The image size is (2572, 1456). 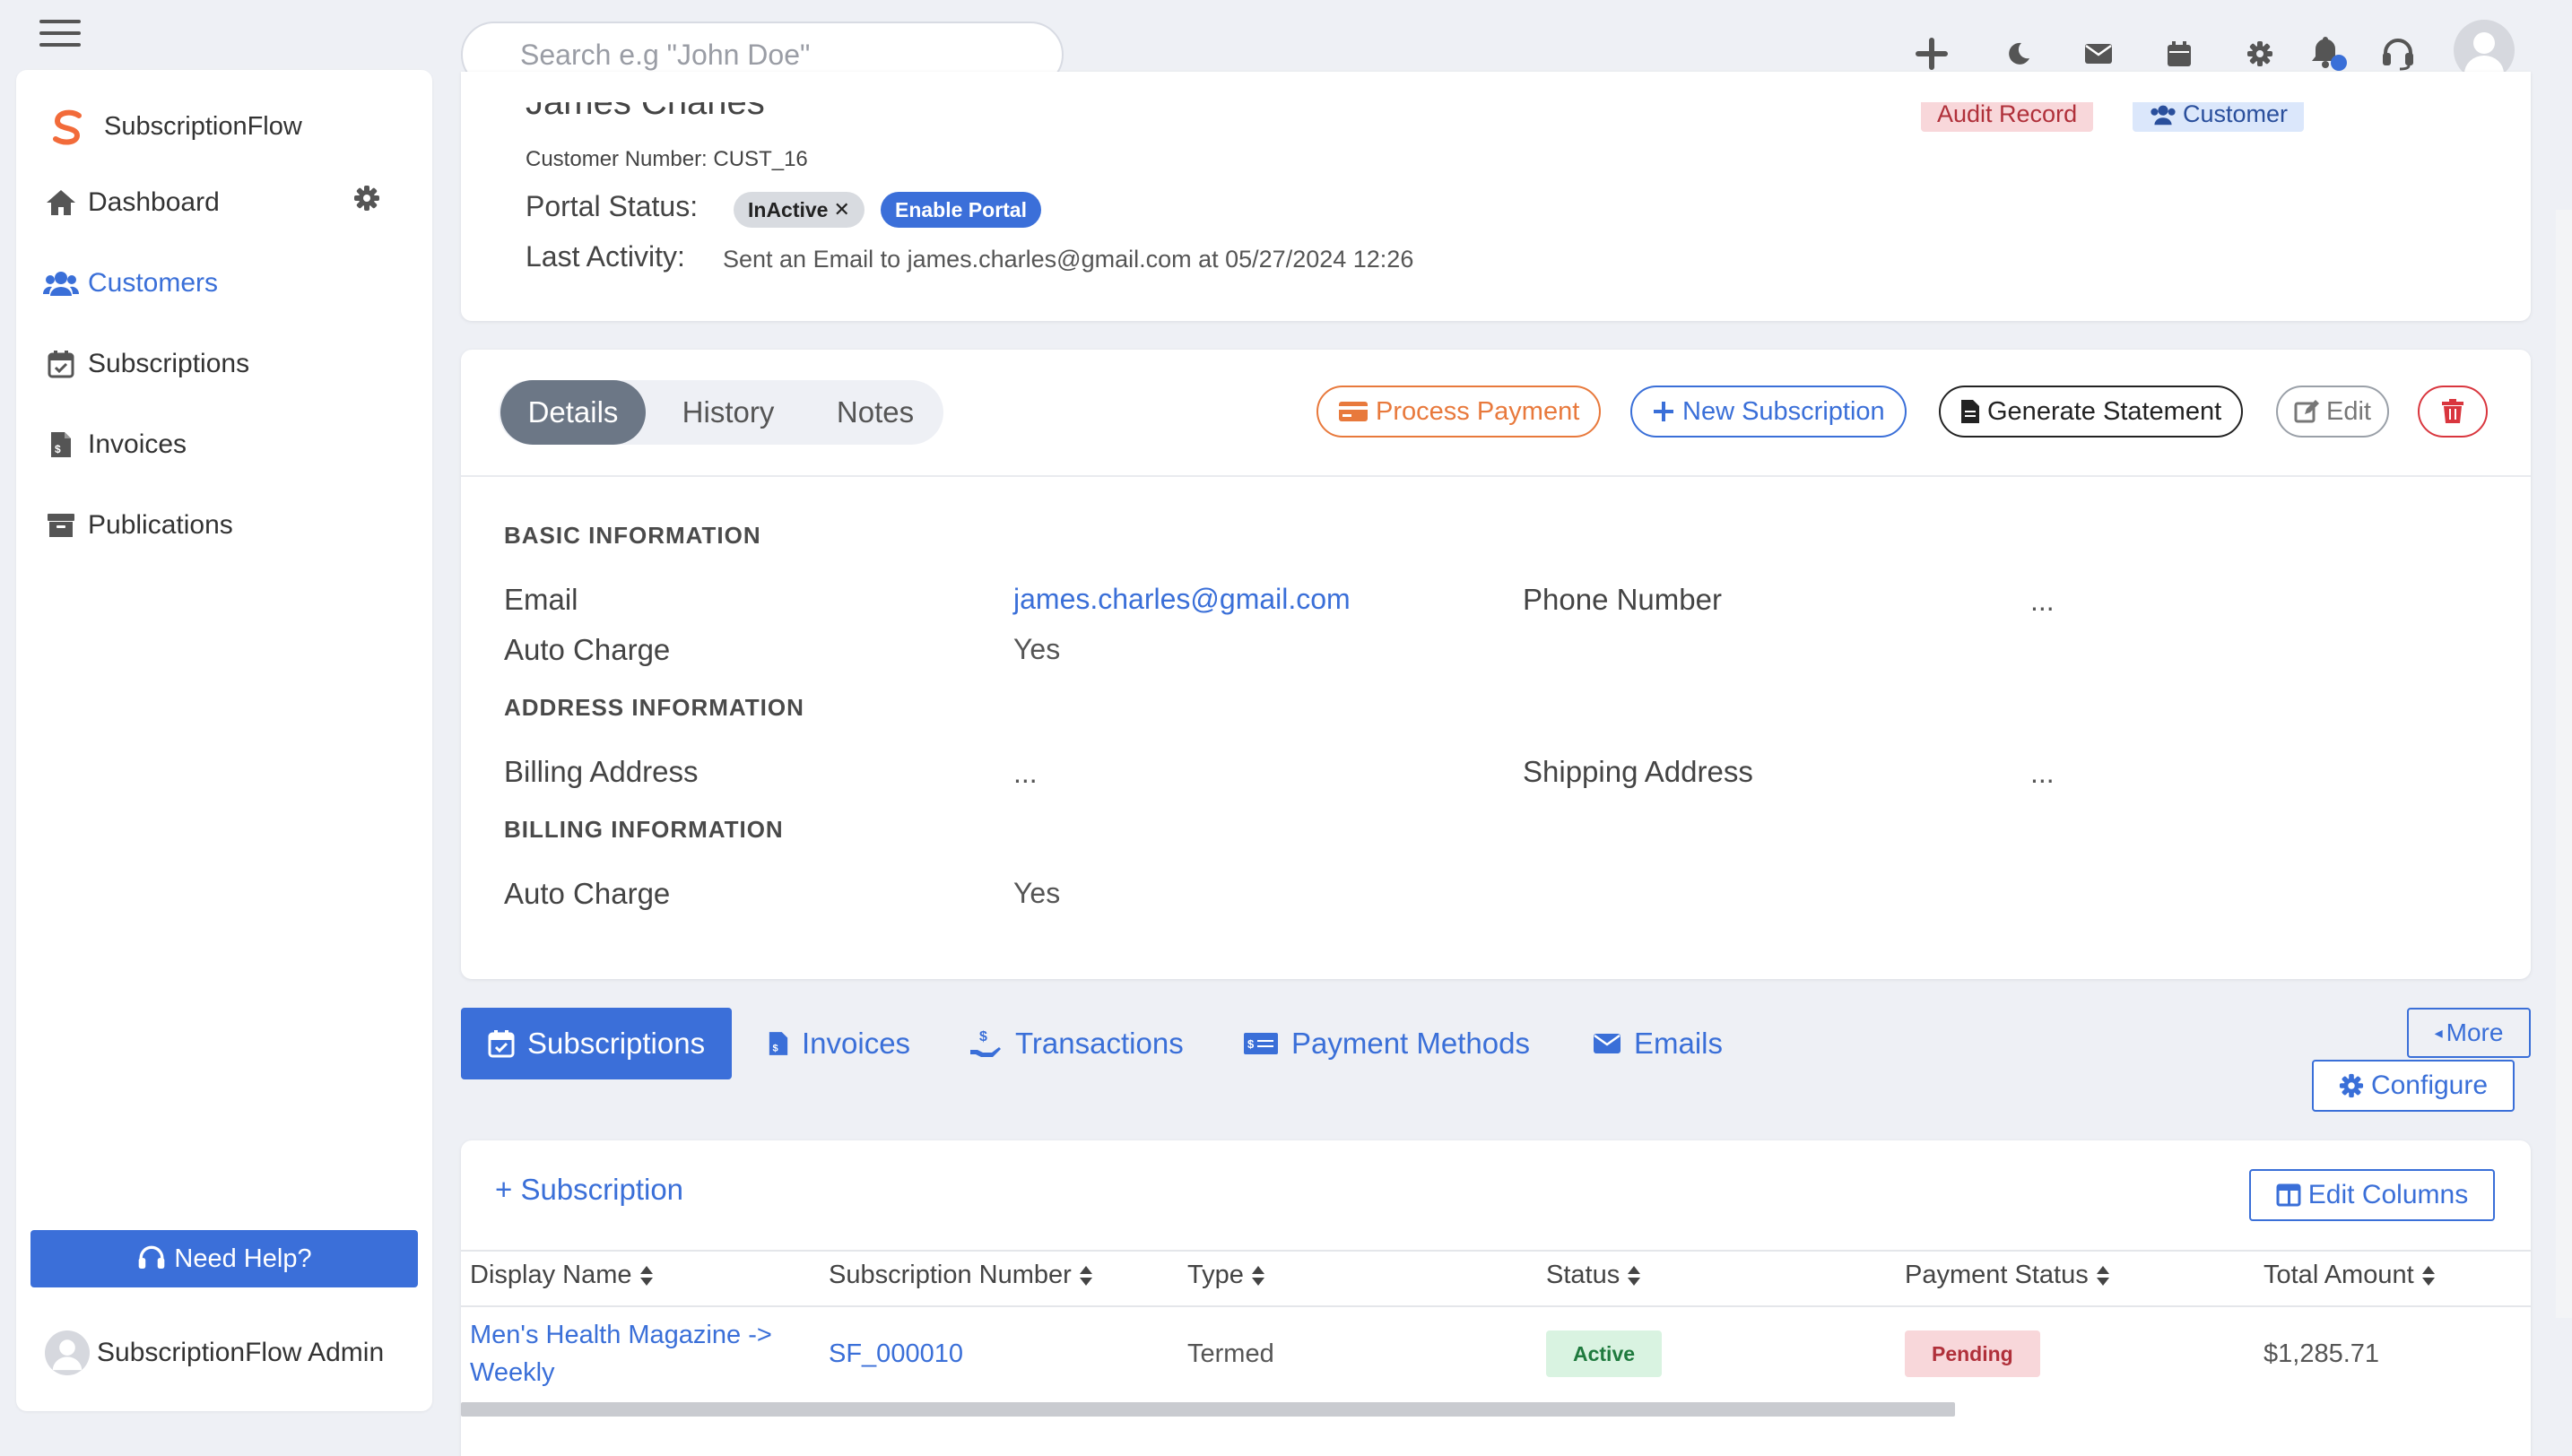 I want to click on edit-columns-label: Edit Columns, so click(x=2388, y=1194).